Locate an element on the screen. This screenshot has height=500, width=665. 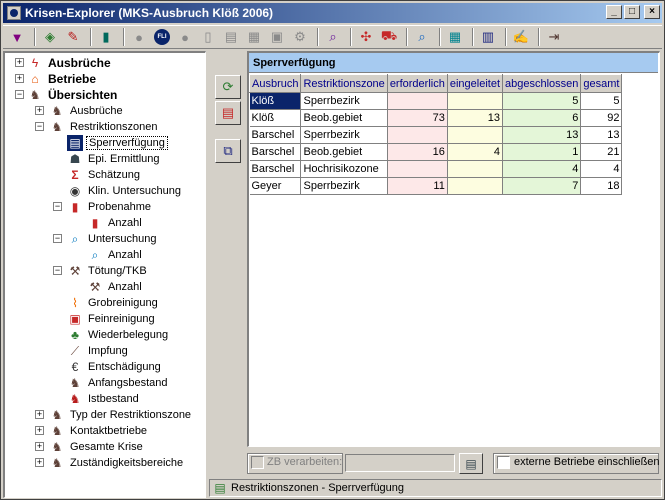
table-row: Klöß Beob.gebiet 73 13 6 92 is located at coordinates (436, 118).